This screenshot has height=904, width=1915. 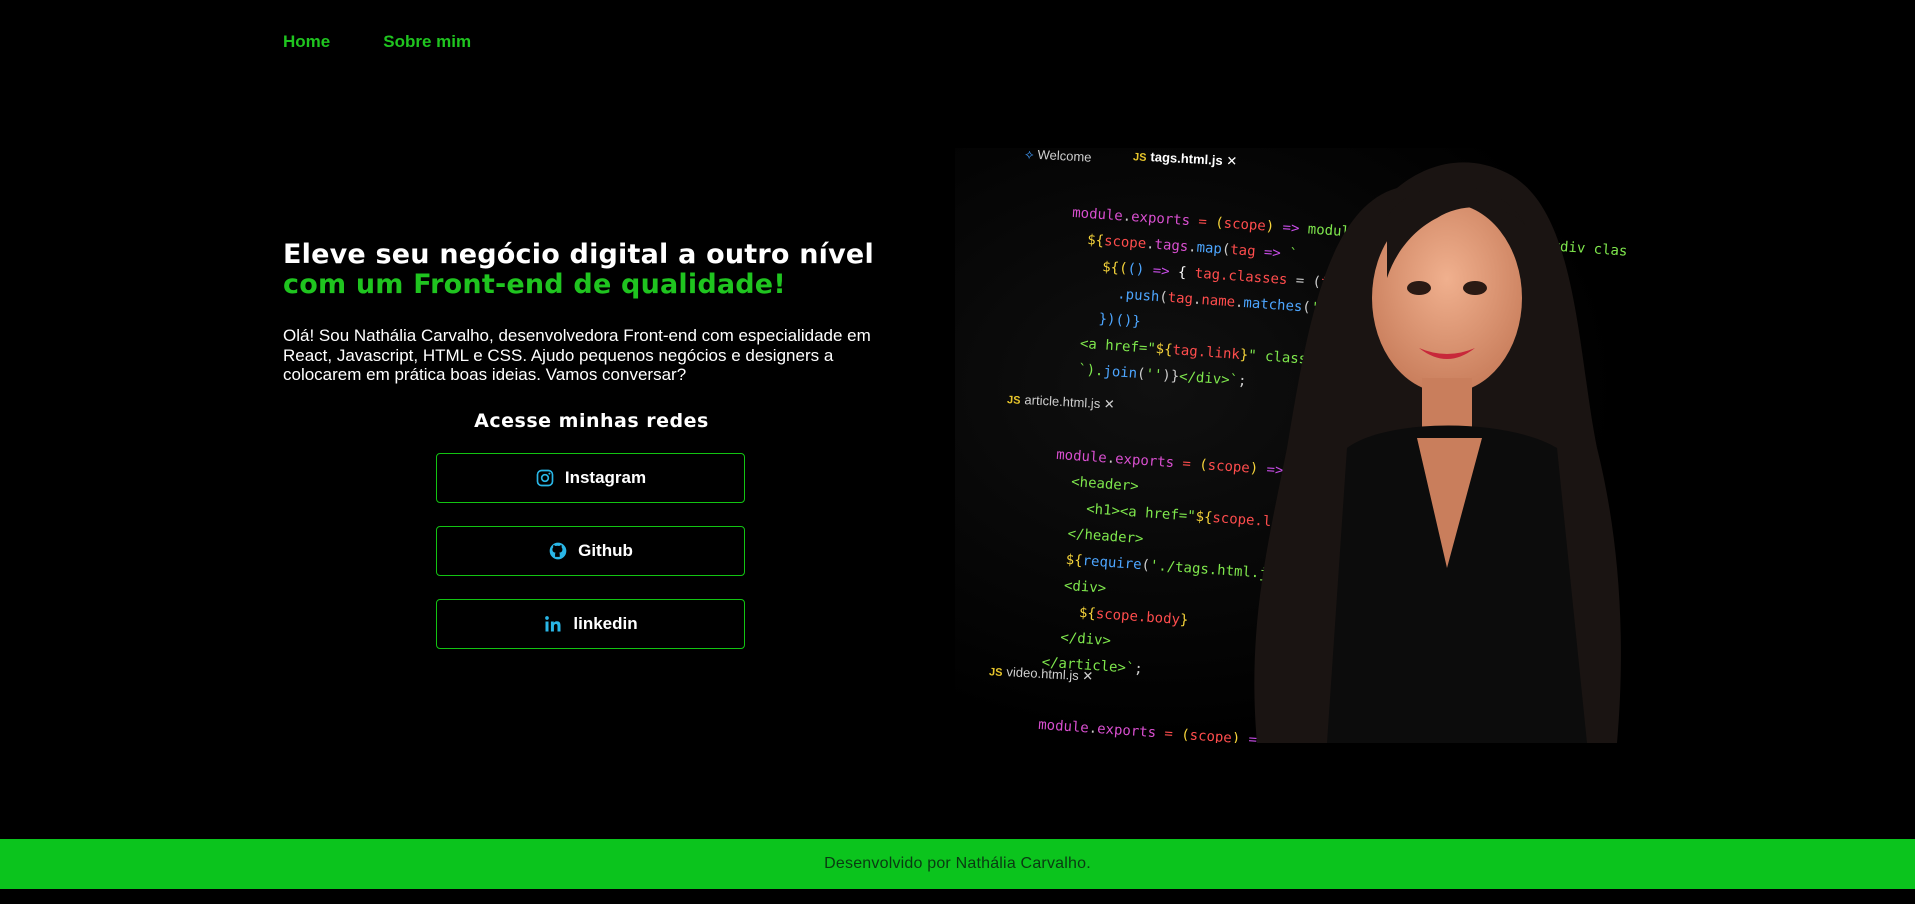 What do you see at coordinates (306, 42) in the screenshot?
I see `nav-home-link: Home` at bounding box center [306, 42].